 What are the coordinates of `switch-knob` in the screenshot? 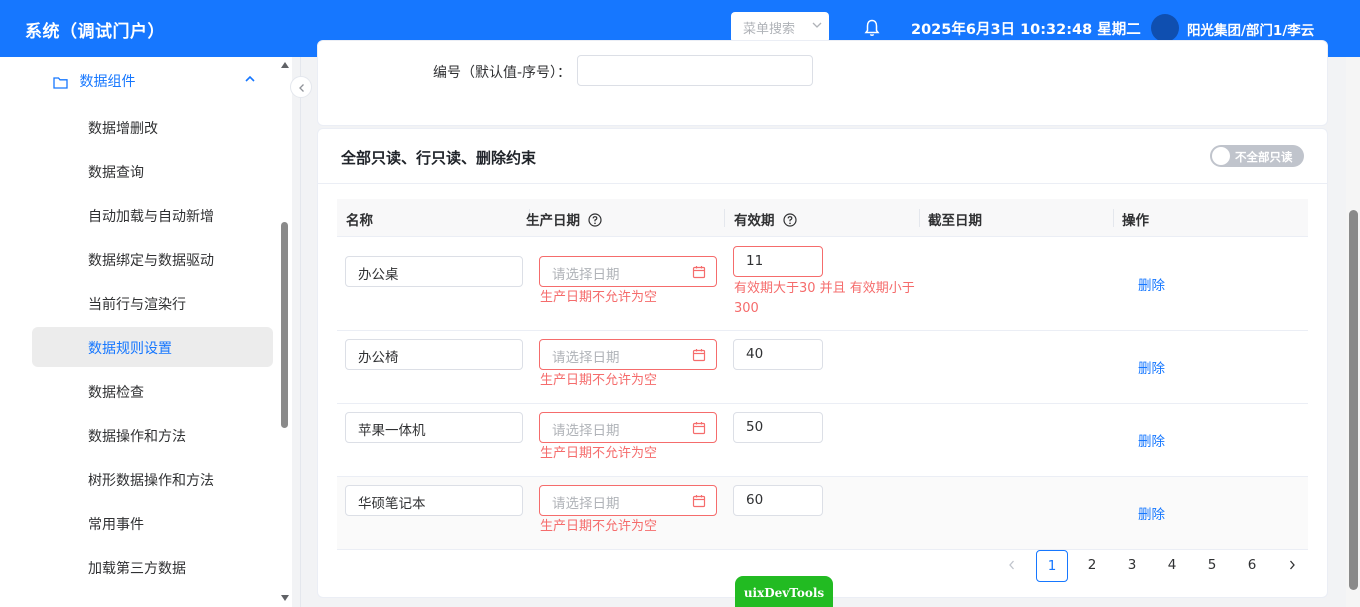 It's located at (1221, 156).